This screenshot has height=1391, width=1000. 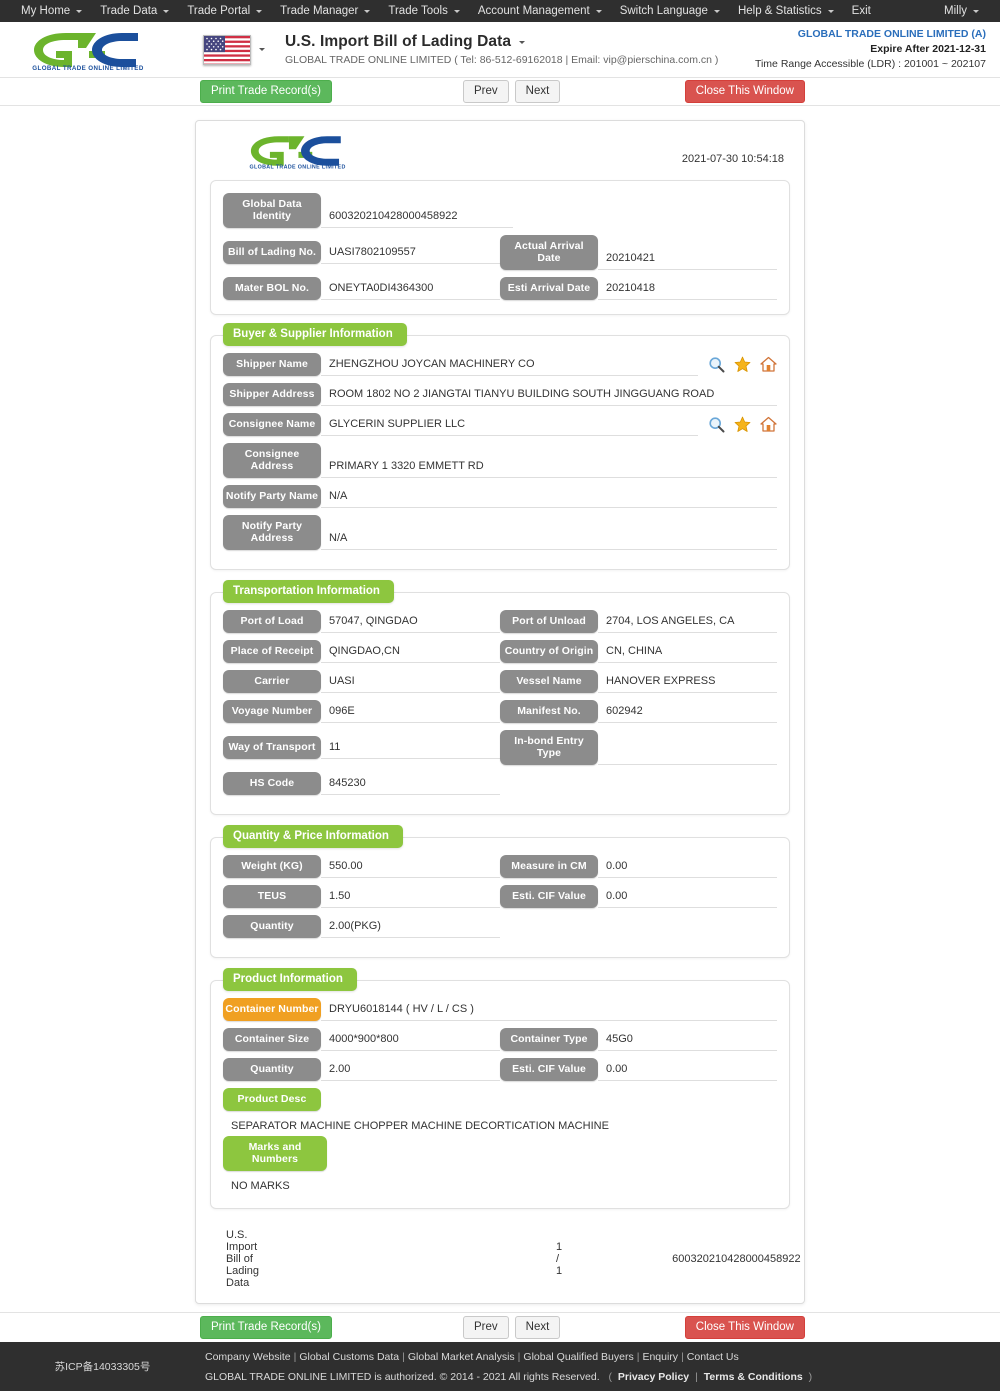 I want to click on label-voyage-number: Voyage Number, so click(x=272, y=711).